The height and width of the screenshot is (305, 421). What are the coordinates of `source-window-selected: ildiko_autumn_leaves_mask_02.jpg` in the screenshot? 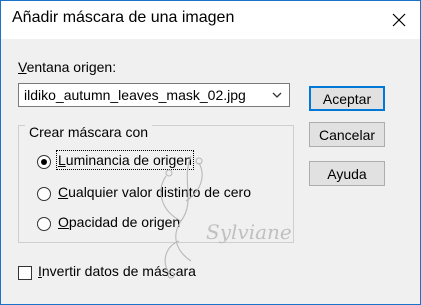 It's located at (135, 95).